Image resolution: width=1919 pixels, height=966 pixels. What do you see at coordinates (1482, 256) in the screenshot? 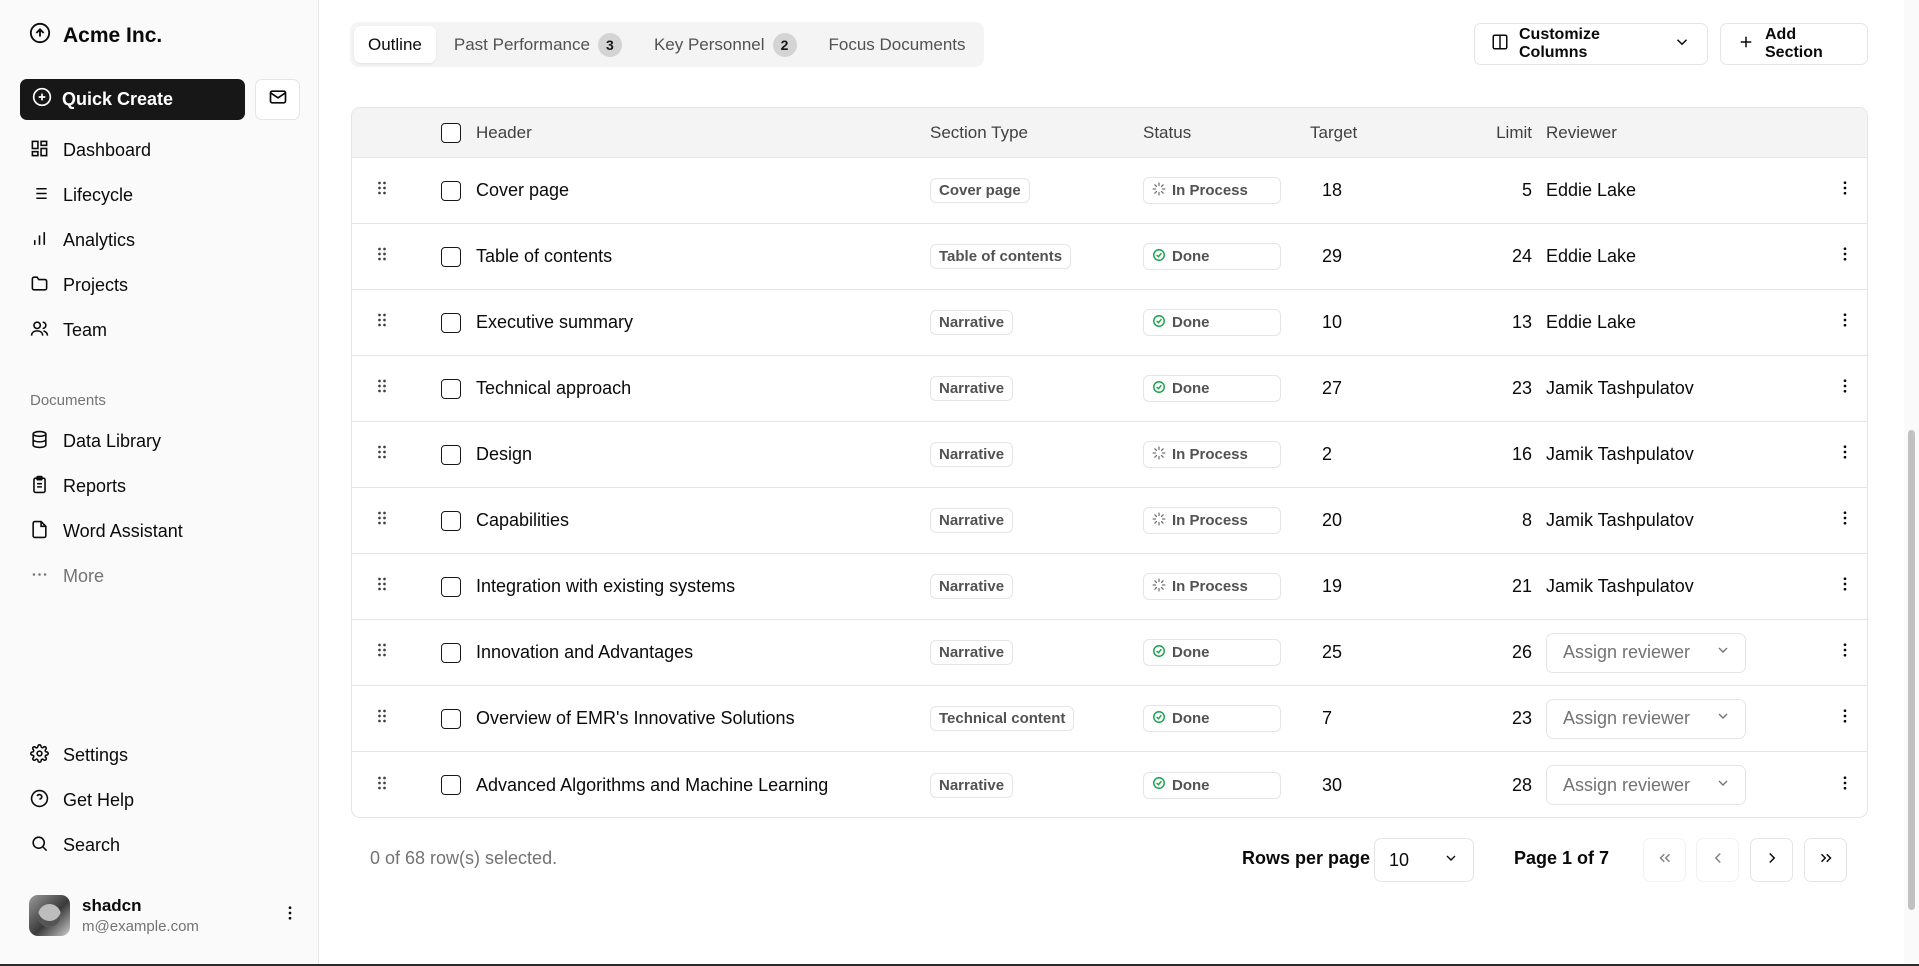
I see `limit-value: 24` at bounding box center [1482, 256].